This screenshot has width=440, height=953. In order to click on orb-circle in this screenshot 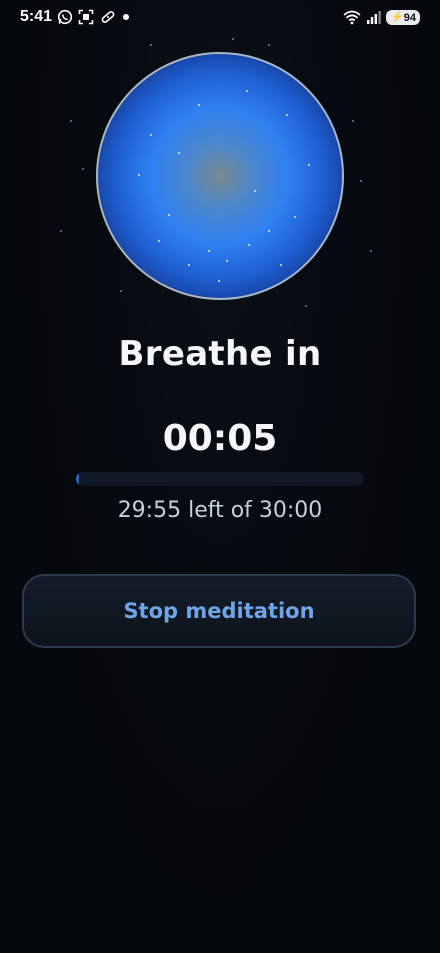, I will do `click(220, 176)`.